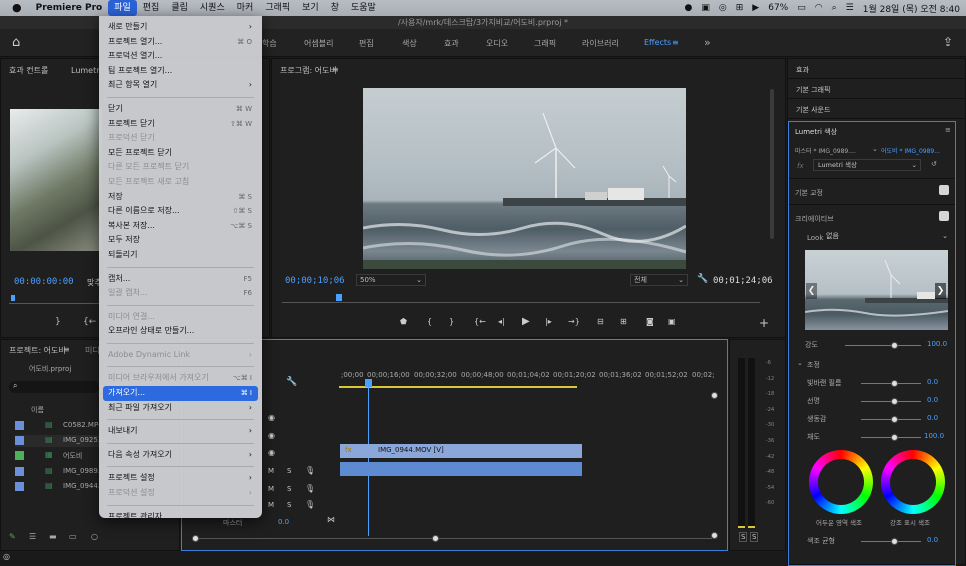 This screenshot has height=566, width=966. Describe the element at coordinates (69, 8) in the screenshot. I see `menu-app-name: Premiere Pro` at that location.